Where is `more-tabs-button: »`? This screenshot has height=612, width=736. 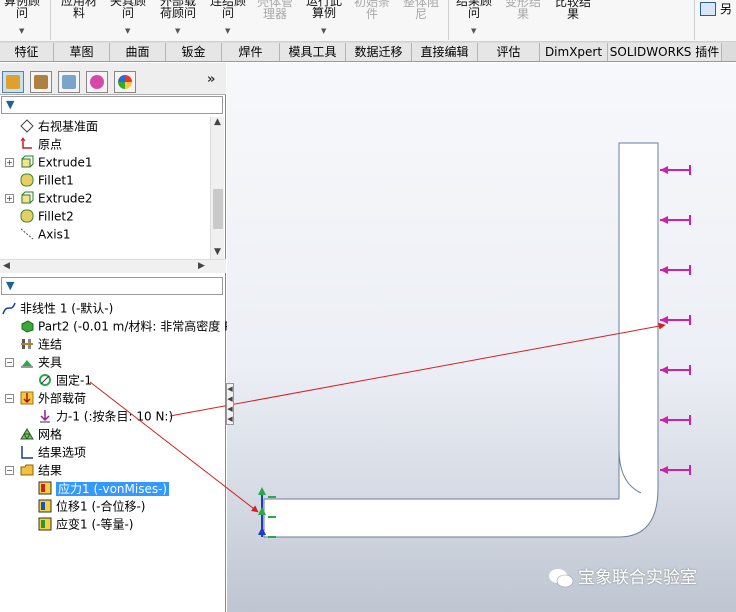
more-tabs-button: » is located at coordinates (211, 79).